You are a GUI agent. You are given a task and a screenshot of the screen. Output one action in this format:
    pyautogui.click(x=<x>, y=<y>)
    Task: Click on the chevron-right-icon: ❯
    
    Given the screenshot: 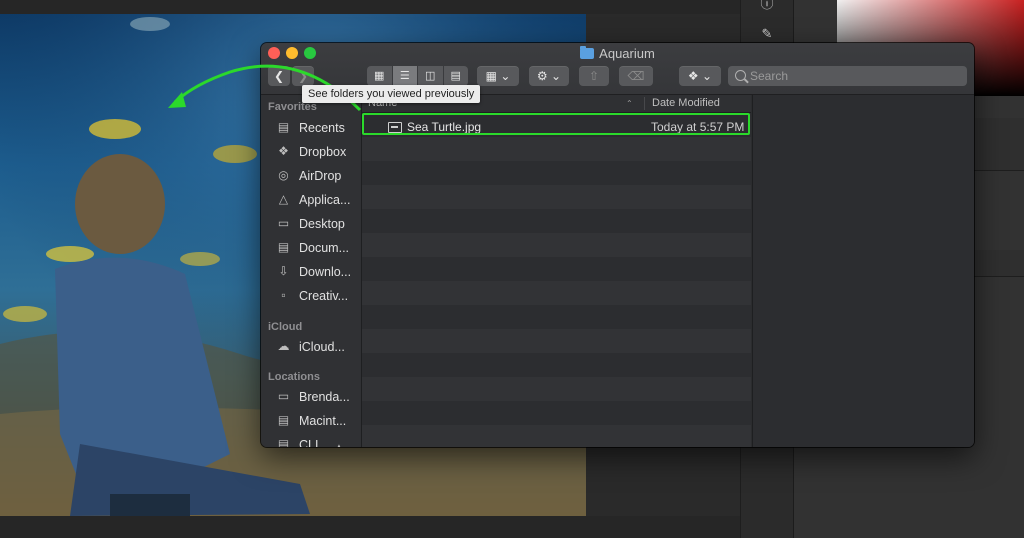 What is the action you would take?
    pyautogui.click(x=303, y=76)
    